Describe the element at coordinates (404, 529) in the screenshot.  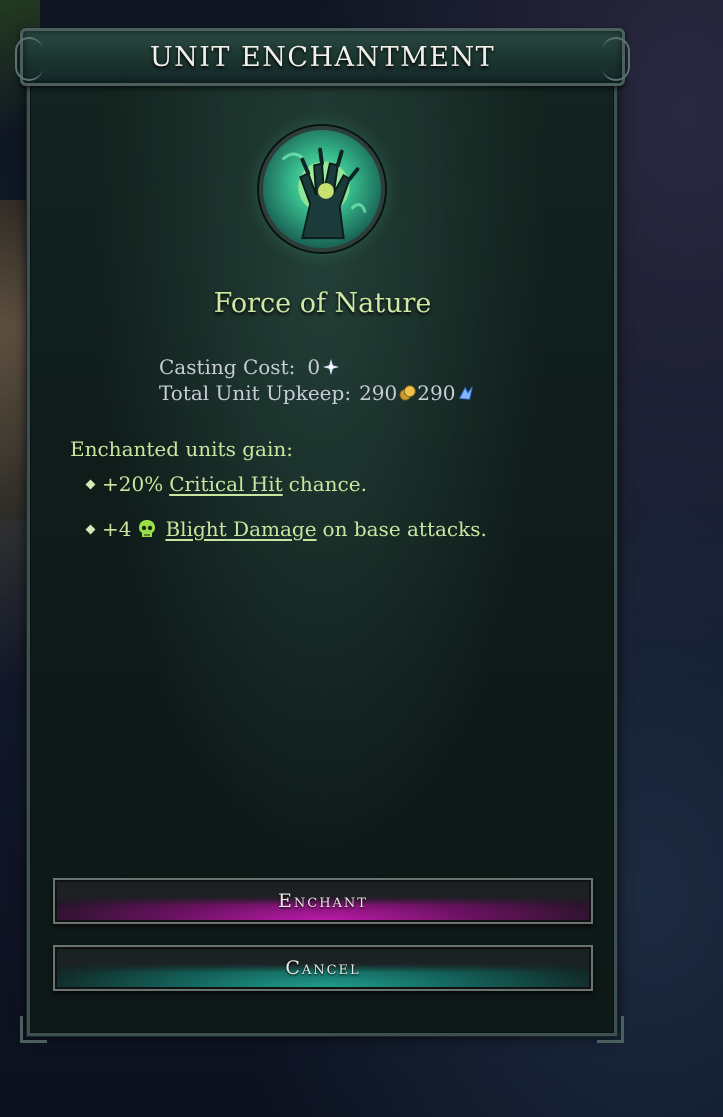
I see `effect-suffix: on base attacks.` at that location.